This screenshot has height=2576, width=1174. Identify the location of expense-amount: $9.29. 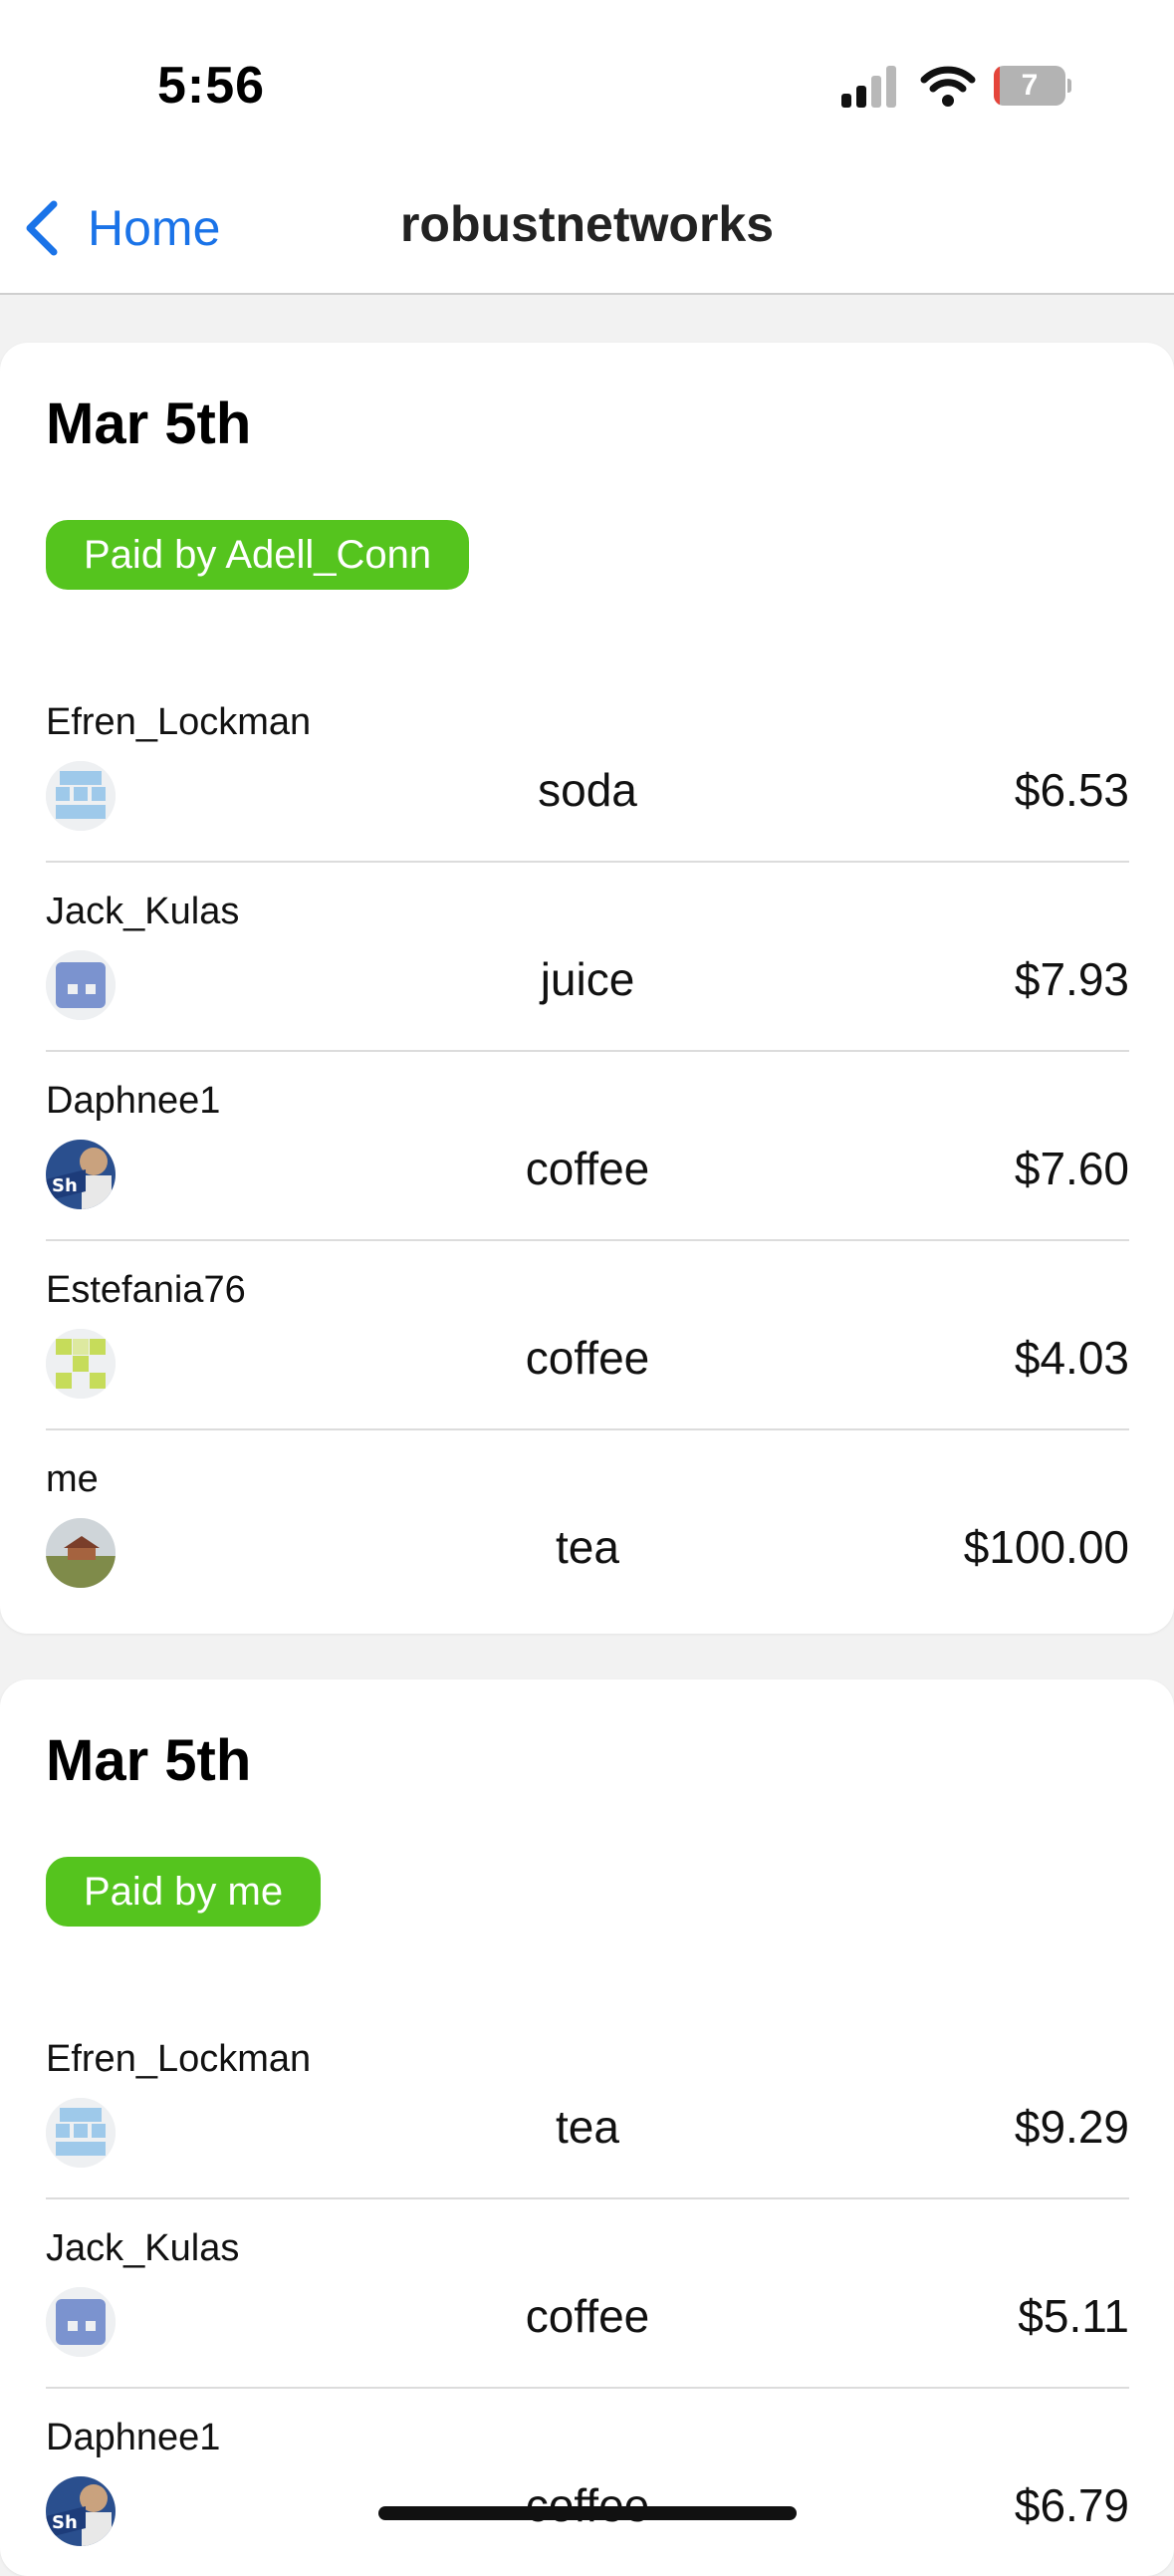
(1071, 2127).